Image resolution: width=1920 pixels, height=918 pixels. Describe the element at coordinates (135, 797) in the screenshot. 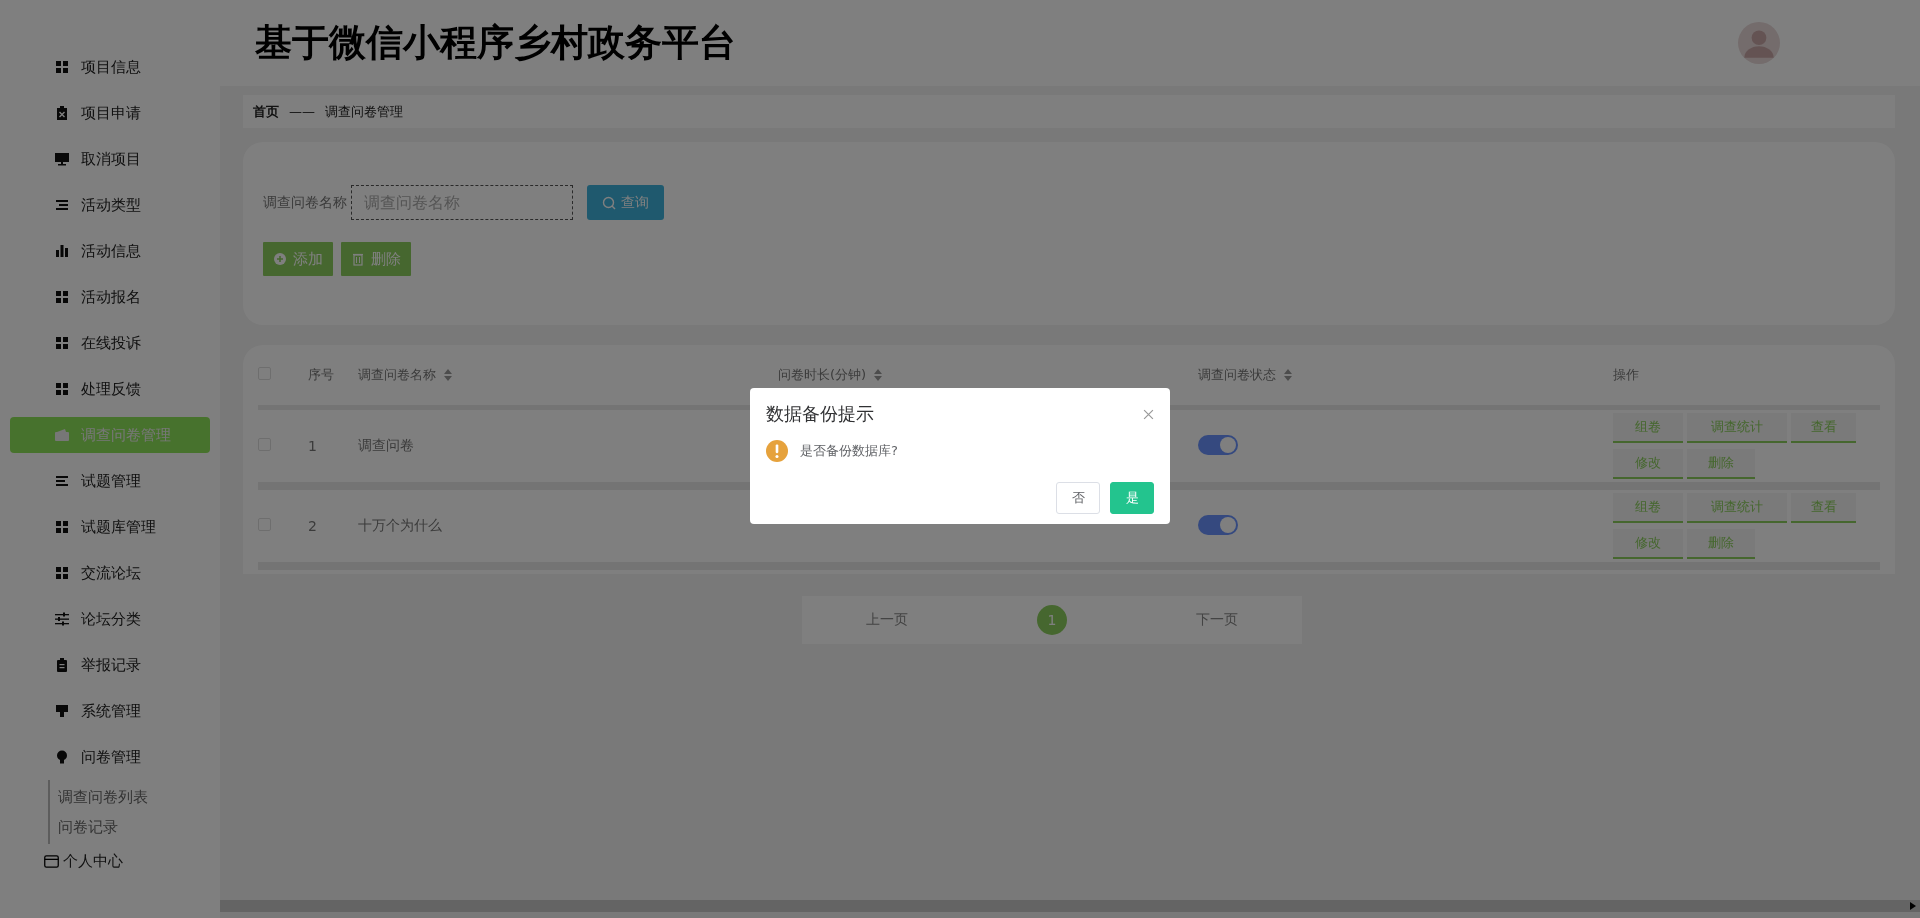

I see `submenu-item: 调查问卷列表` at that location.